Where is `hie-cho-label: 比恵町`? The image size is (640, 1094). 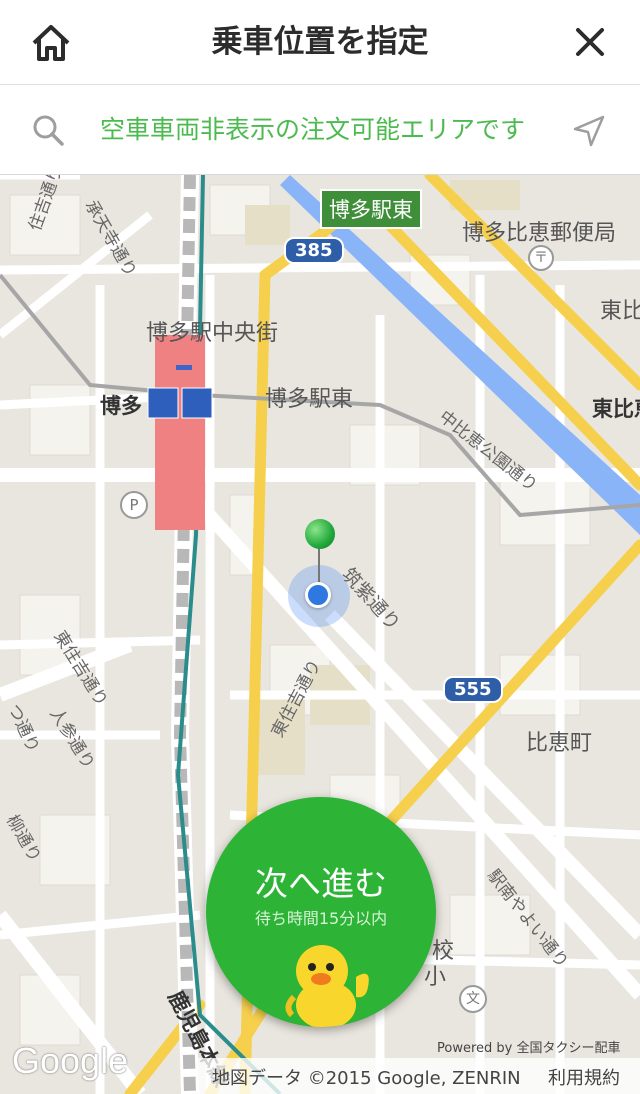 hie-cho-label: 比恵町 is located at coordinates (559, 743).